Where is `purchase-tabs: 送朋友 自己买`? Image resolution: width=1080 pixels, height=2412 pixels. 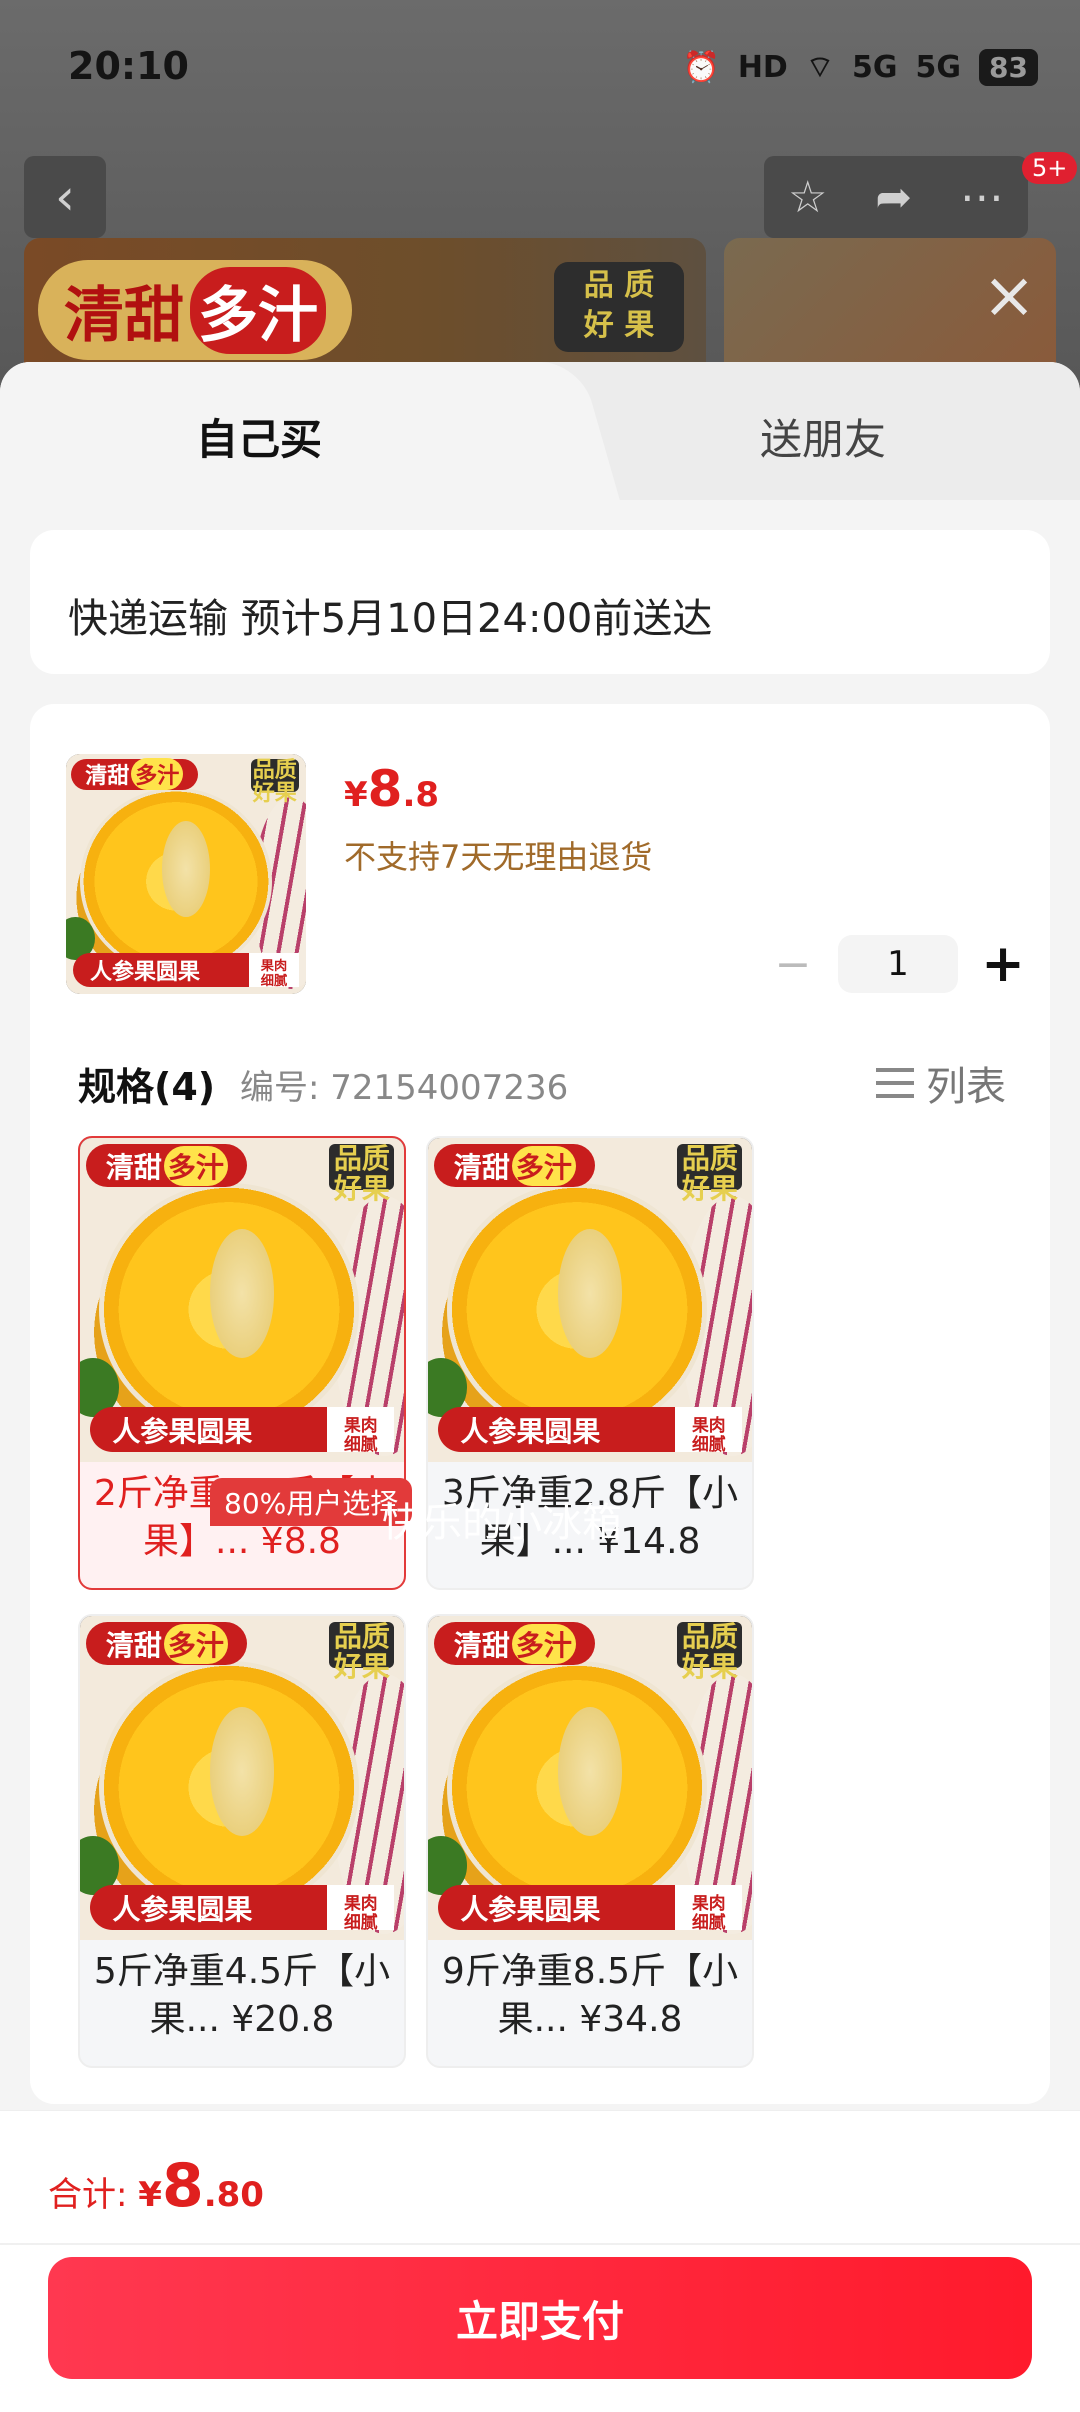 purchase-tabs: 送朋友 自己买 is located at coordinates (540, 431).